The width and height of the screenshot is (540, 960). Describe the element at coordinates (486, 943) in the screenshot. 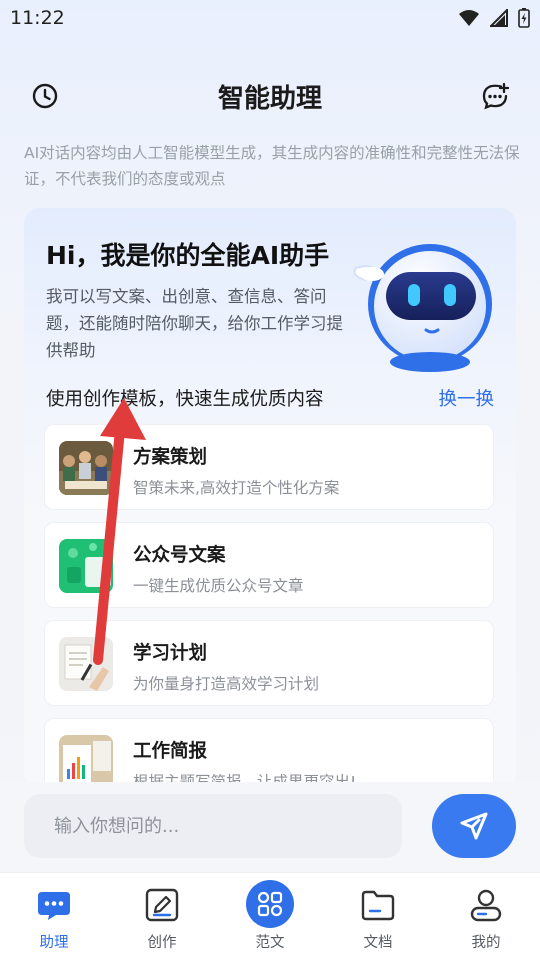

I see `nav-label: 我的` at that location.